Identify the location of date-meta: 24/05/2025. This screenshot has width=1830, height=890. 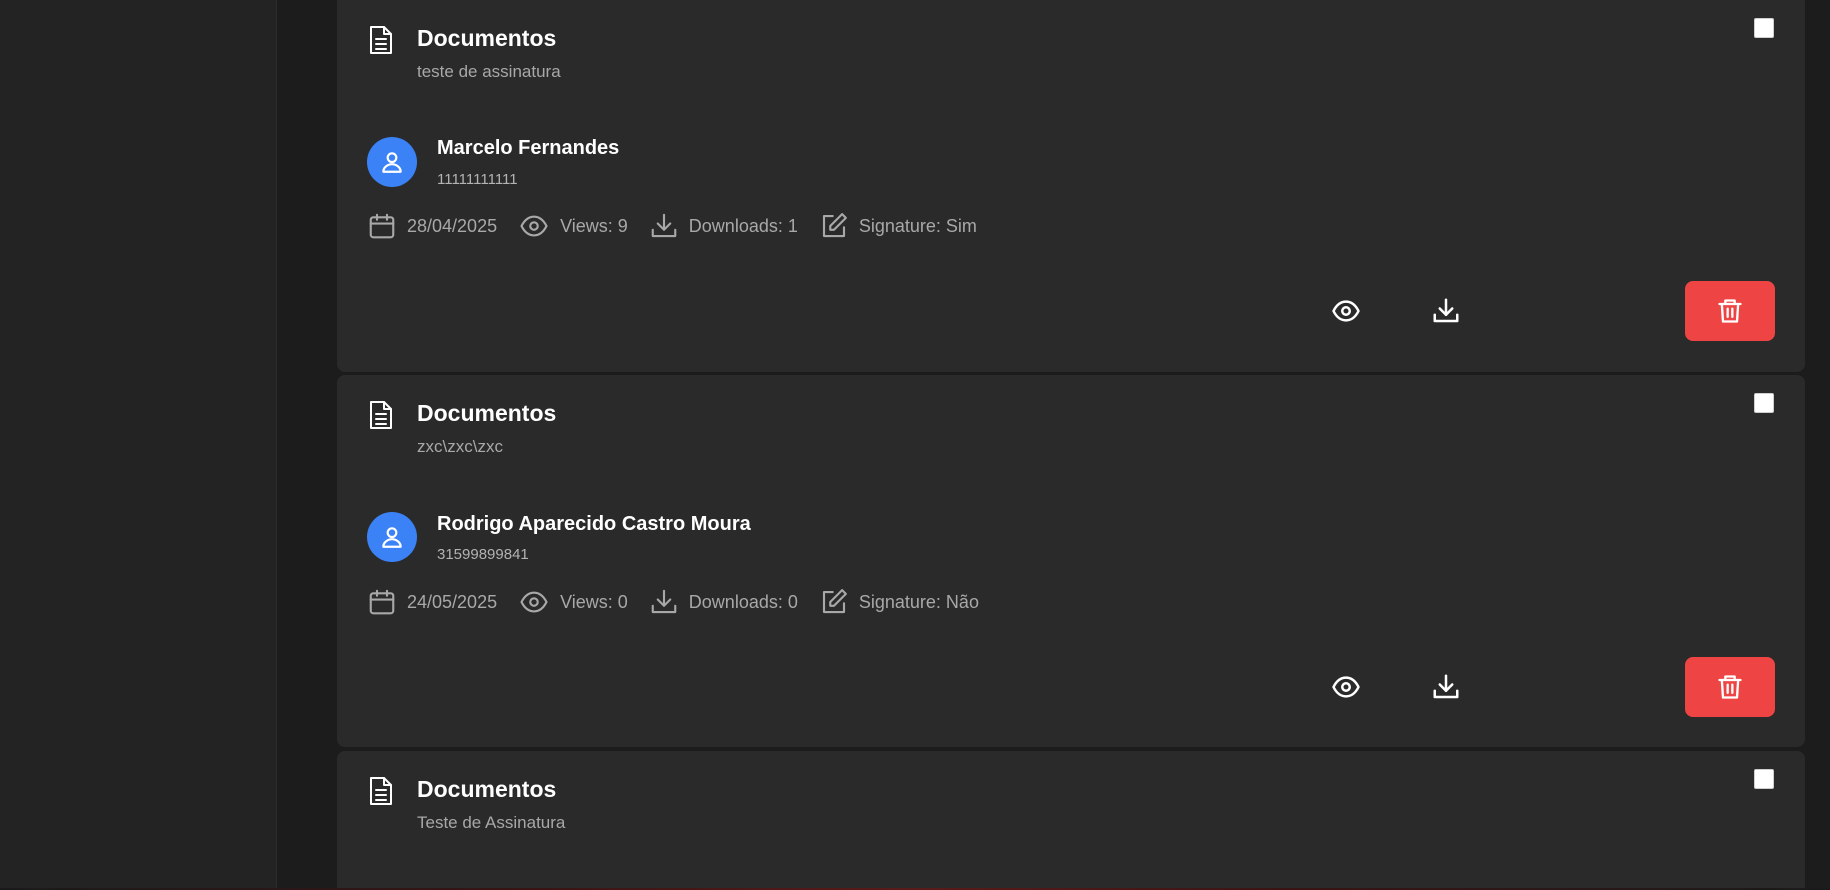
(432, 602).